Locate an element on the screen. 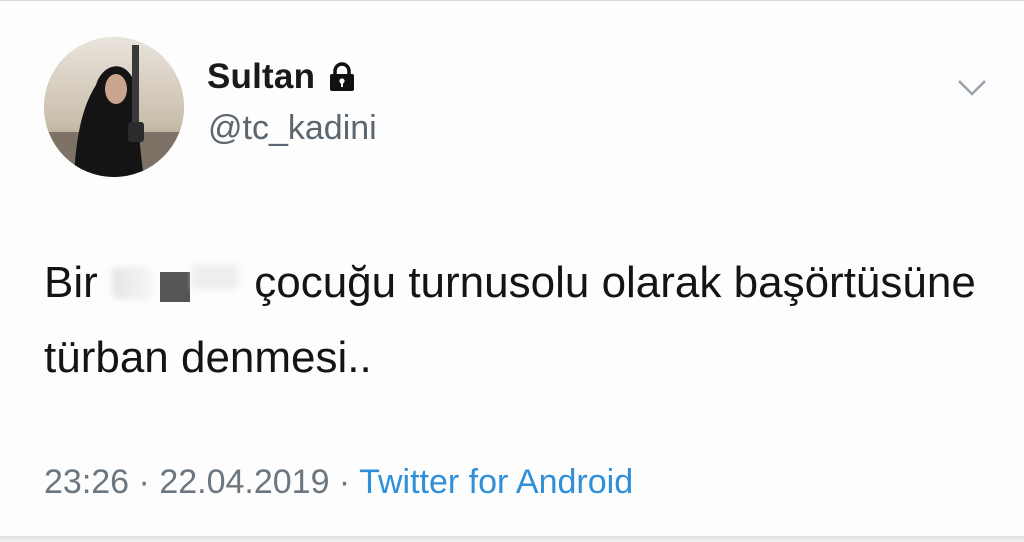 Image resolution: width=1024 pixels, height=542 pixels. profile-photo-icon is located at coordinates (114, 107).